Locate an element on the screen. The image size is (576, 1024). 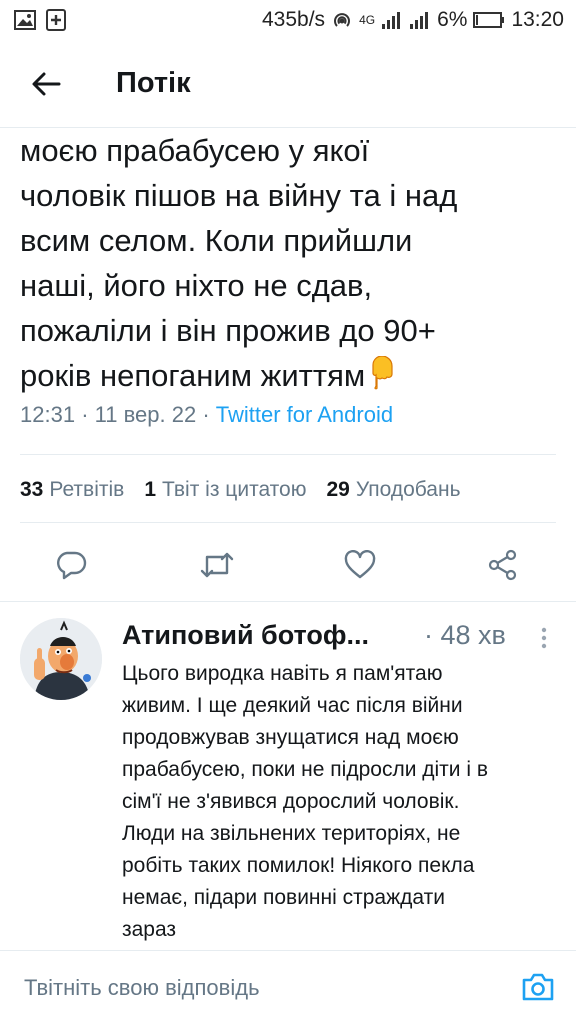
tweet-text-line-last: років непоганим життям is located at coordinates (290, 378).